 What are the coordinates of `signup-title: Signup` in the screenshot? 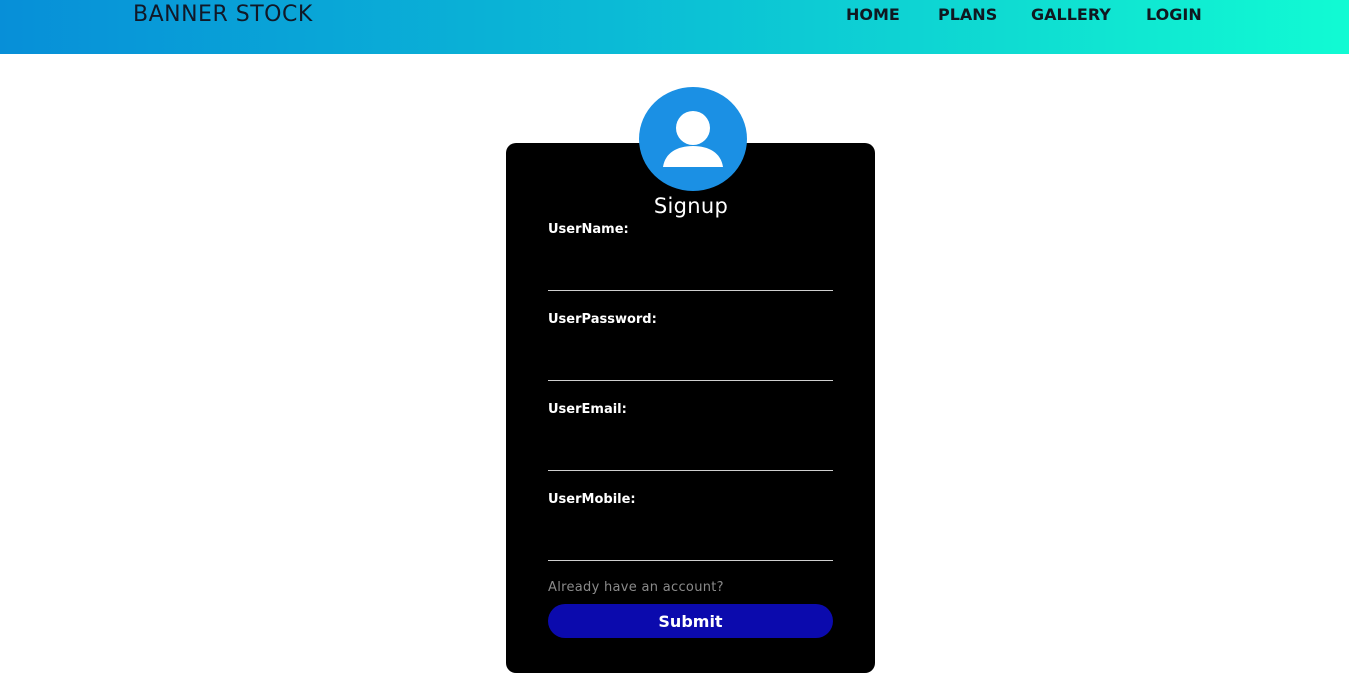 It's located at (691, 206).